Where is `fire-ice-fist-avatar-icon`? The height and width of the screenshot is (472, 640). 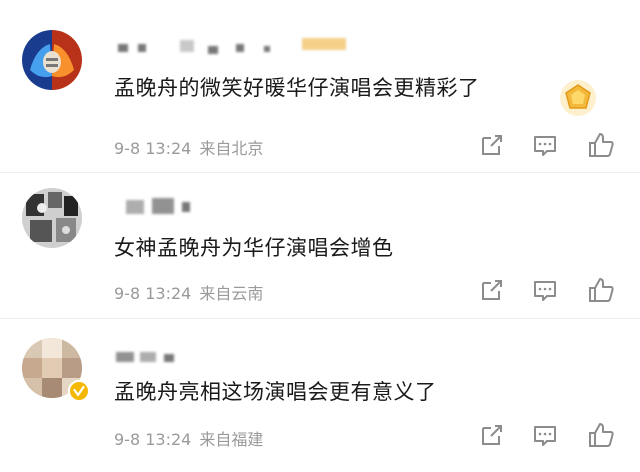 fire-ice-fist-avatar-icon is located at coordinates (52, 60).